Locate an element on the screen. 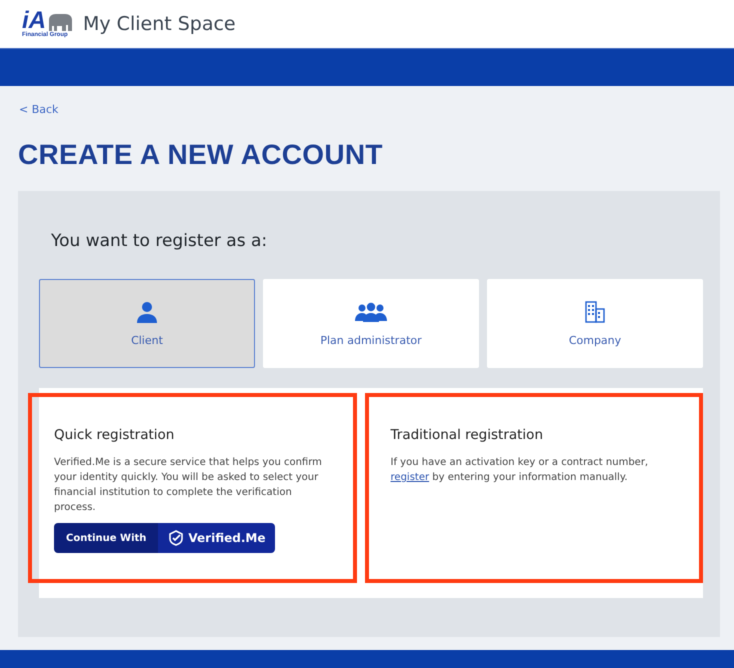 The width and height of the screenshot is (734, 668). account-type-option: Client is located at coordinates (147, 323).